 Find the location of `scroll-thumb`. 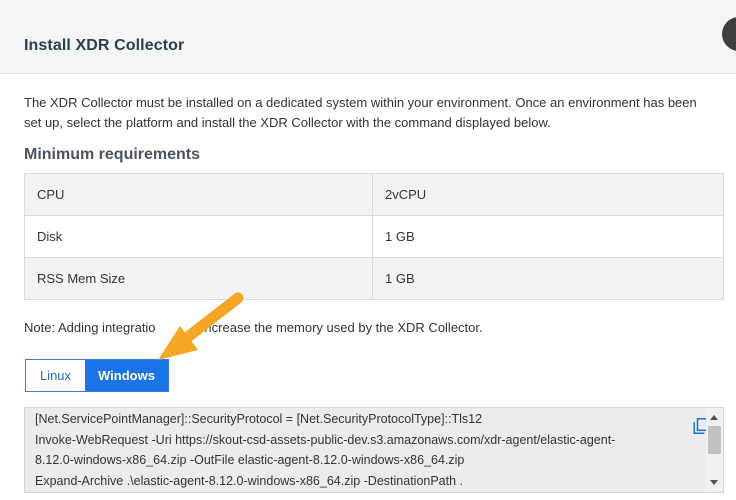

scroll-thumb is located at coordinates (714, 440).